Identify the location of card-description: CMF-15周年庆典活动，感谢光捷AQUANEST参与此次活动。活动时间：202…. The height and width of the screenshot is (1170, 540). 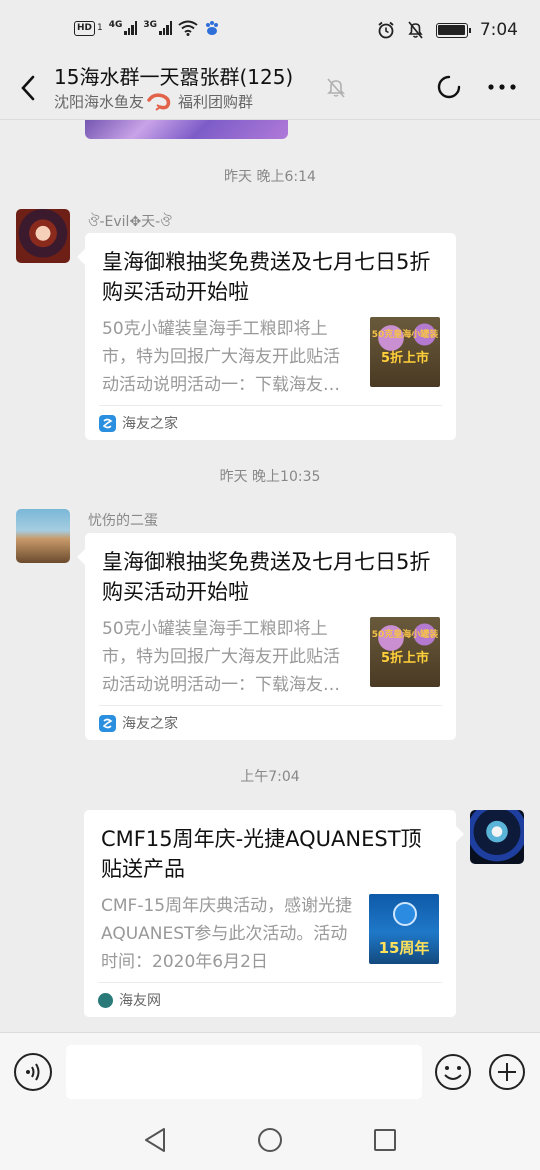
(227, 934).